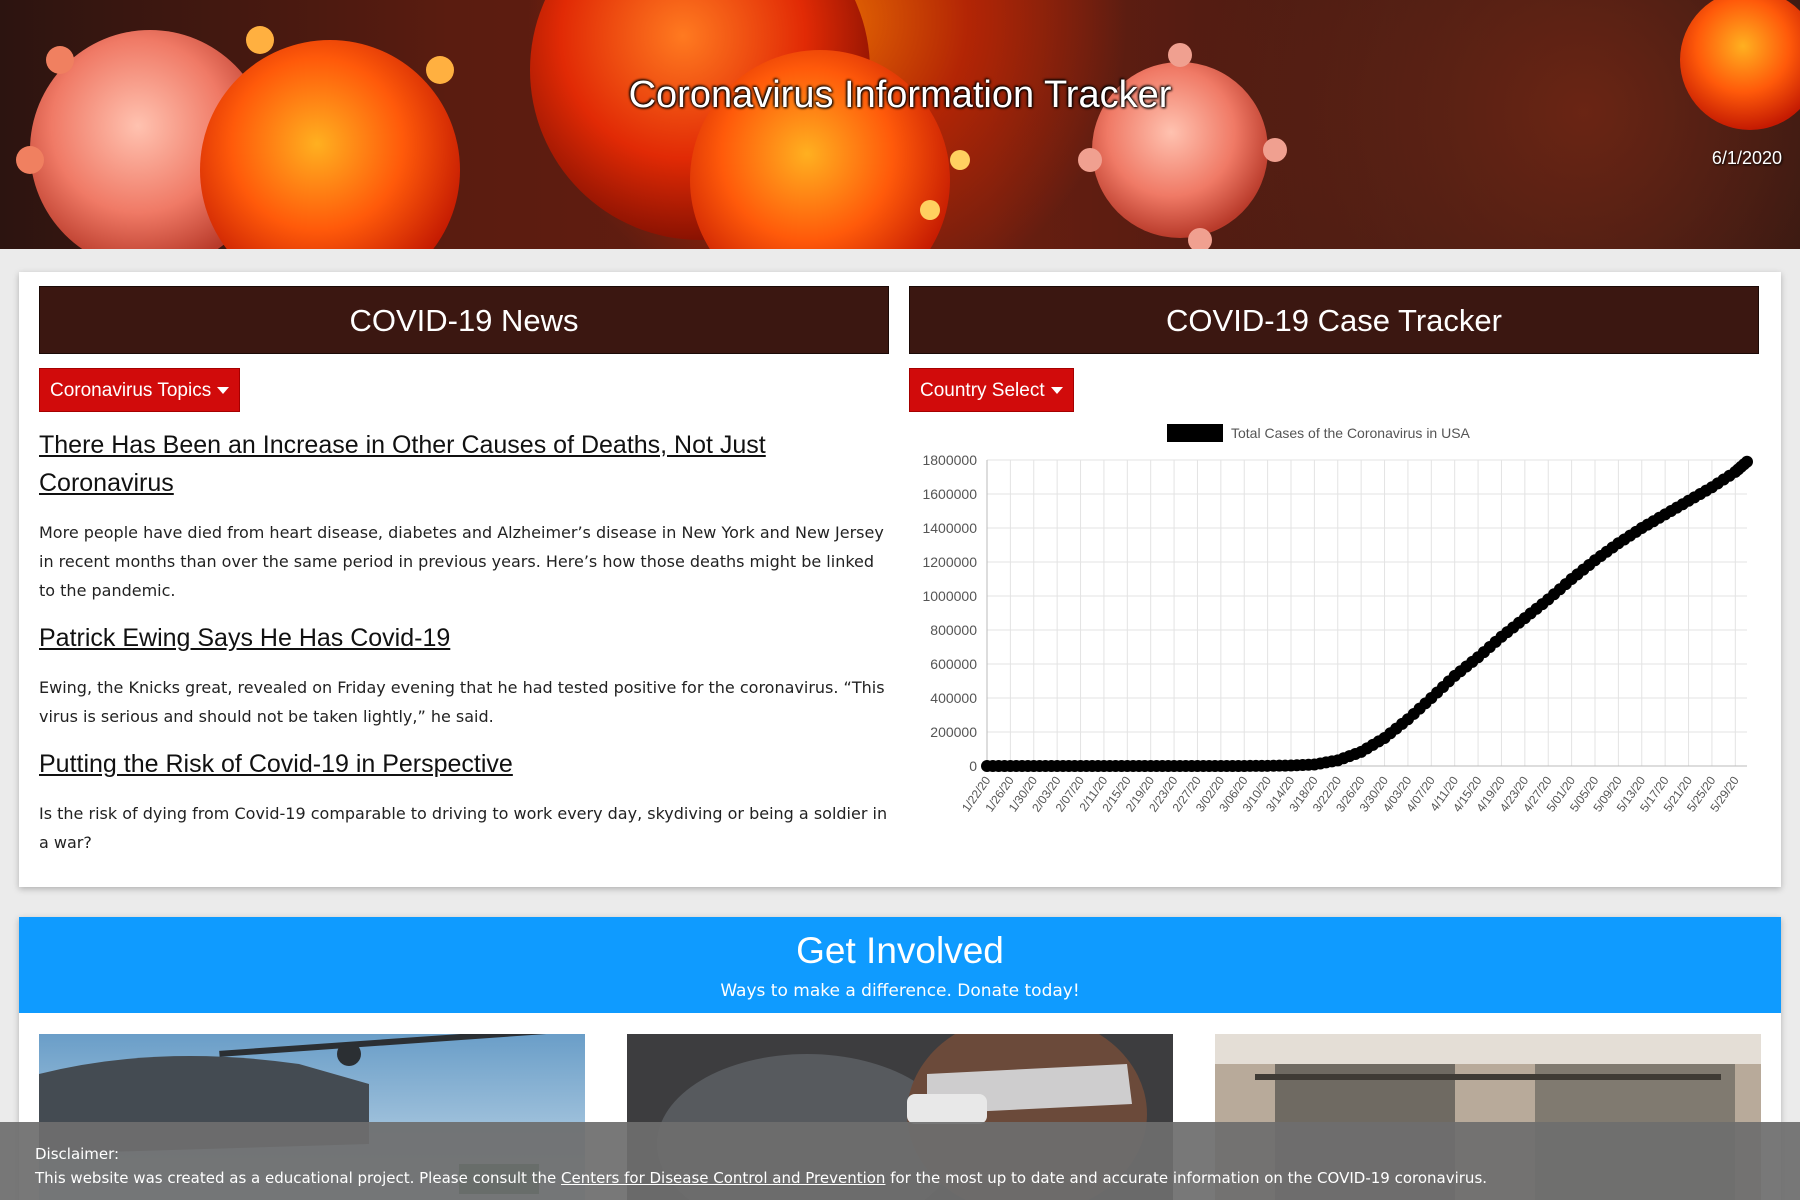  What do you see at coordinates (953, 630) in the screenshot?
I see `y-tick-label: 800000` at bounding box center [953, 630].